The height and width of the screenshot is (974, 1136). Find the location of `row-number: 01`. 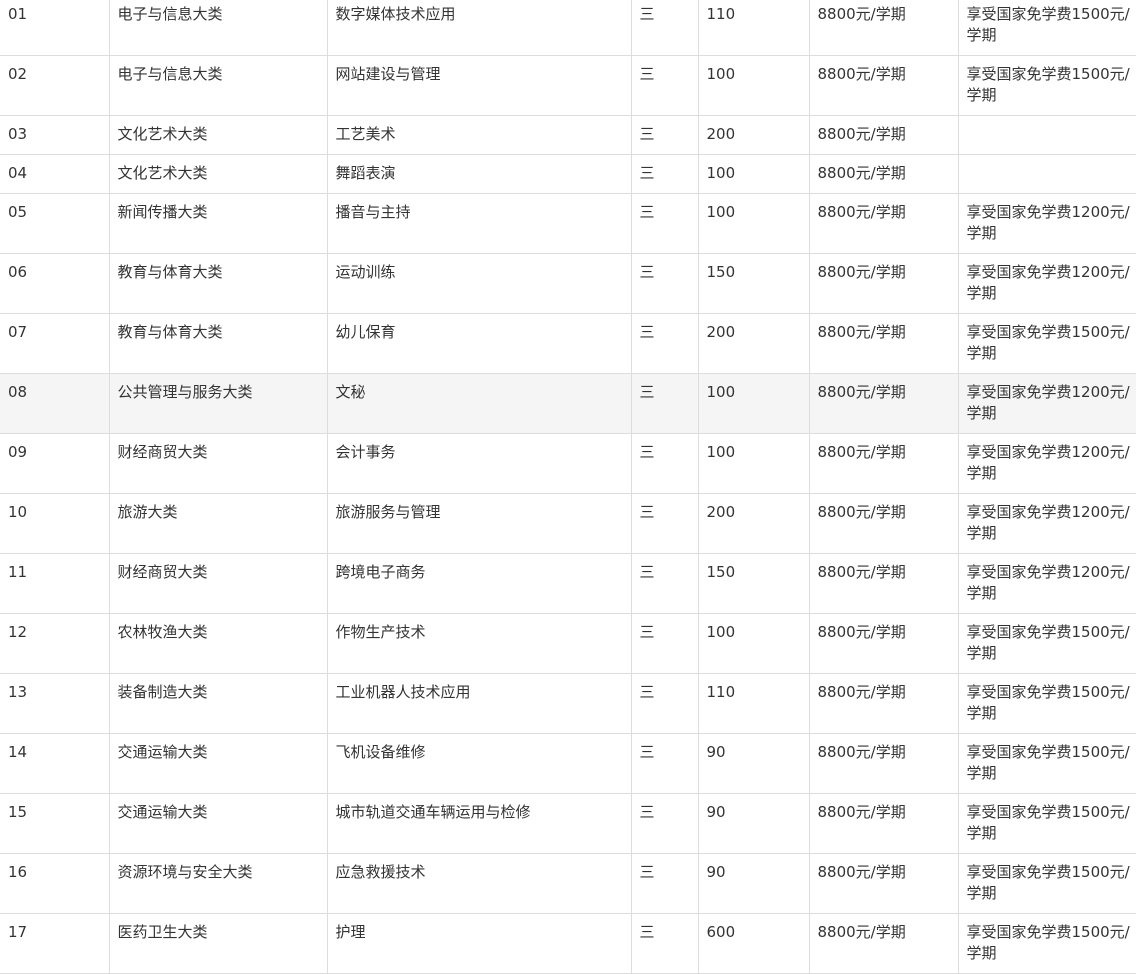

row-number: 01 is located at coordinates (55, 28).